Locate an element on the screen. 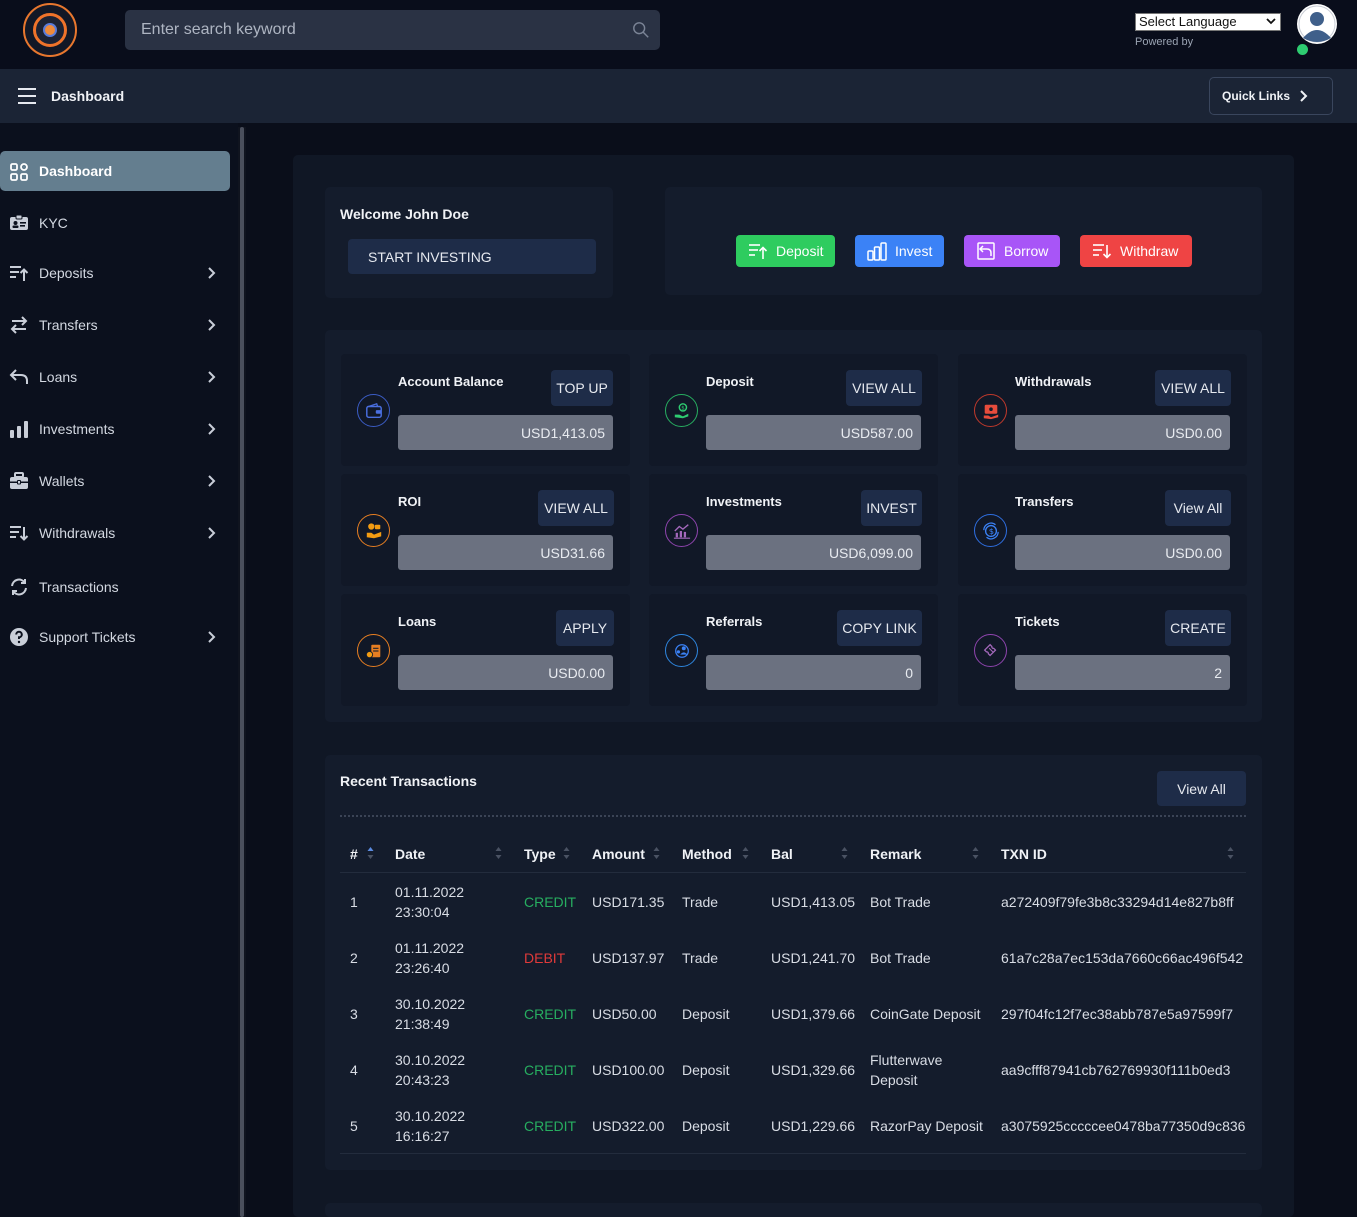 This screenshot has height=1217, width=1357. stat-value: USD0.00 is located at coordinates (1122, 552).